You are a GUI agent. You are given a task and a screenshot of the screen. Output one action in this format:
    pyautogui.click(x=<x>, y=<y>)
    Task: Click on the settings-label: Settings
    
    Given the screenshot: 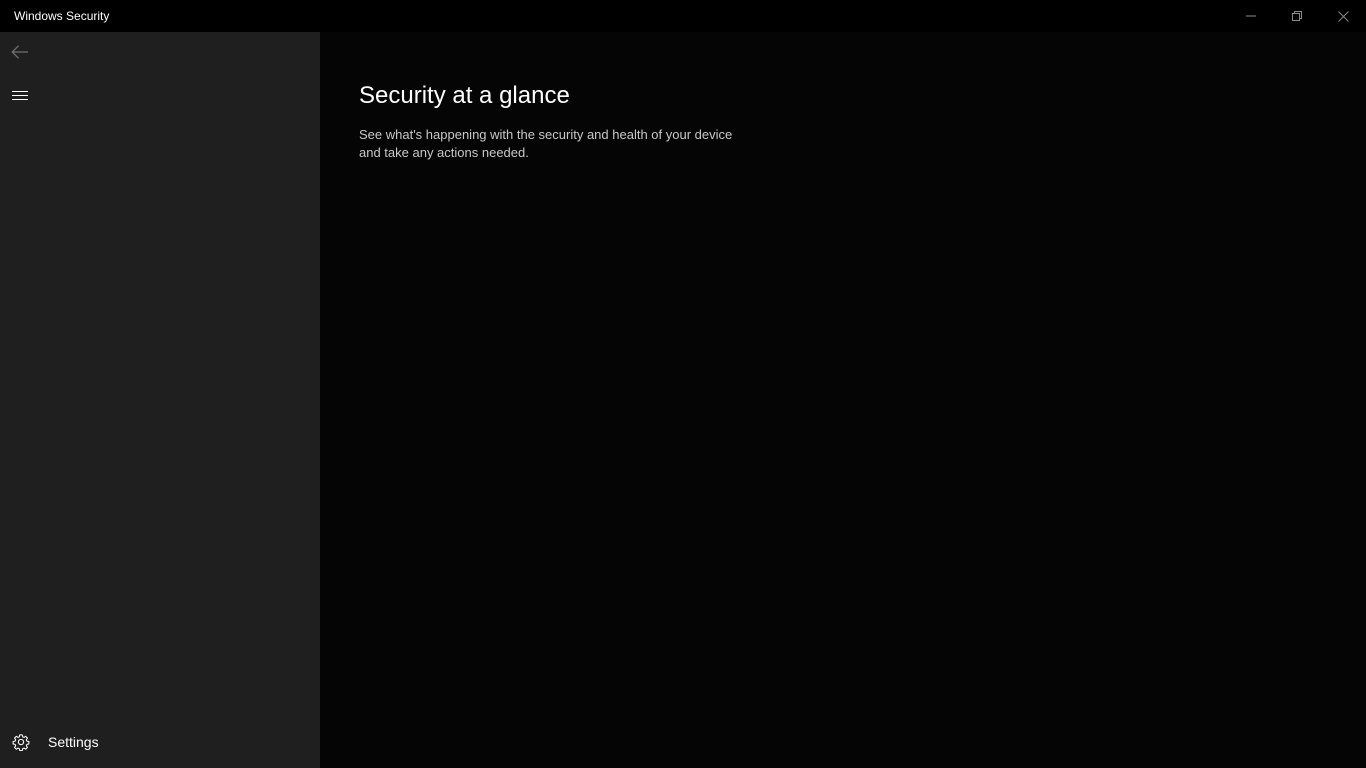 What is the action you would take?
    pyautogui.click(x=73, y=742)
    